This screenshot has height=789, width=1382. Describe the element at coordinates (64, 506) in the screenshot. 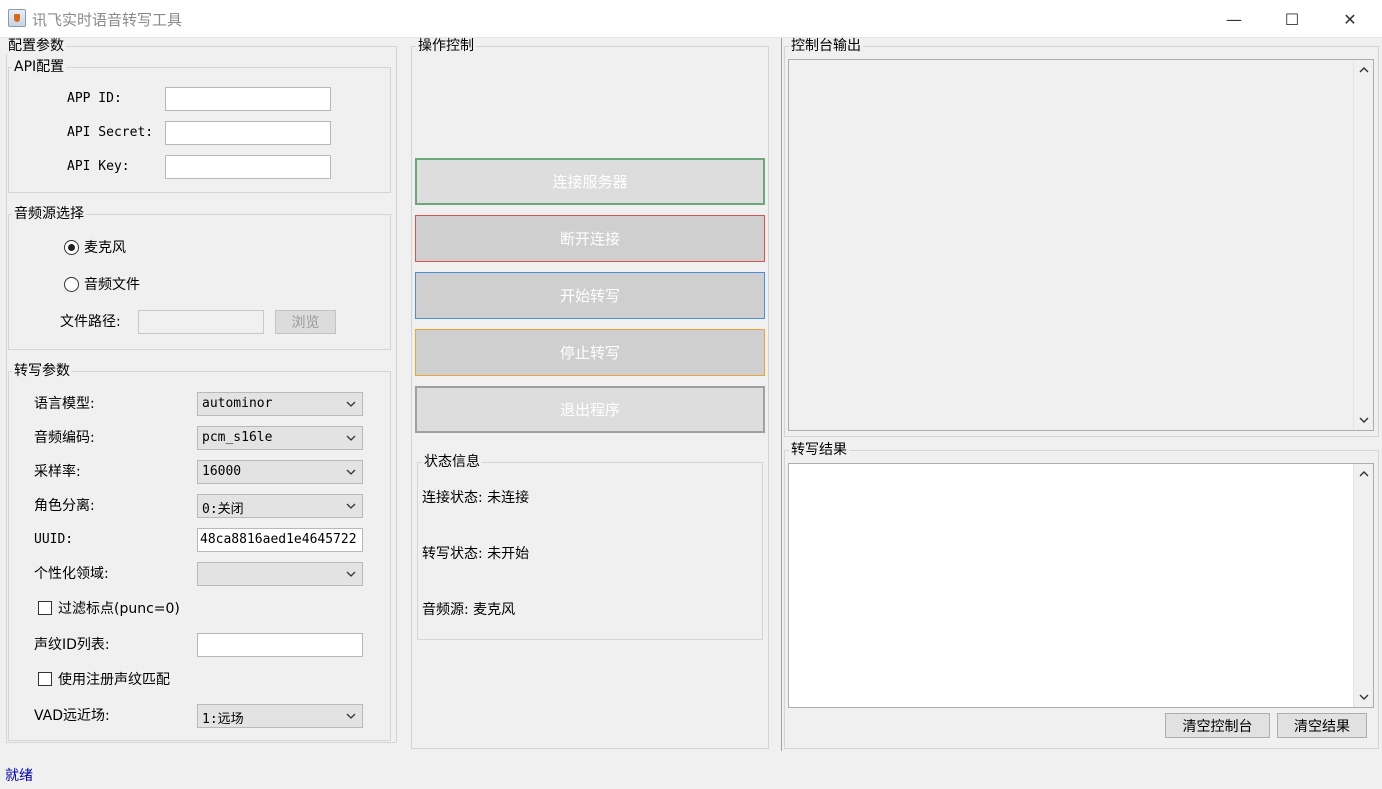

I see `role-separation-label: 角色分离:` at that location.